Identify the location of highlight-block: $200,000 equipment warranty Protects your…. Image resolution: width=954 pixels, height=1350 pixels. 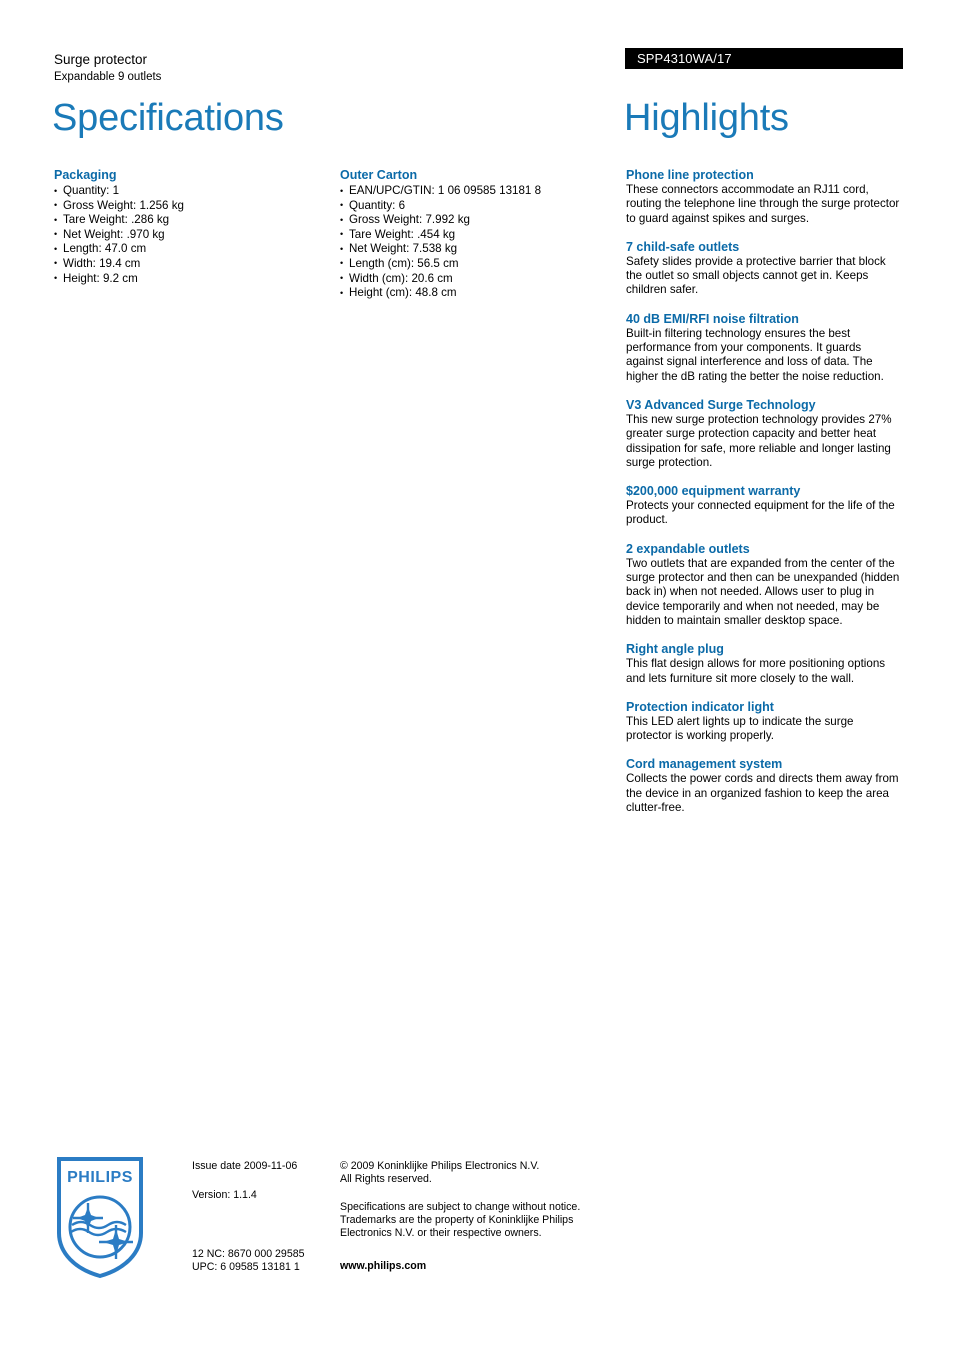
(763, 505).